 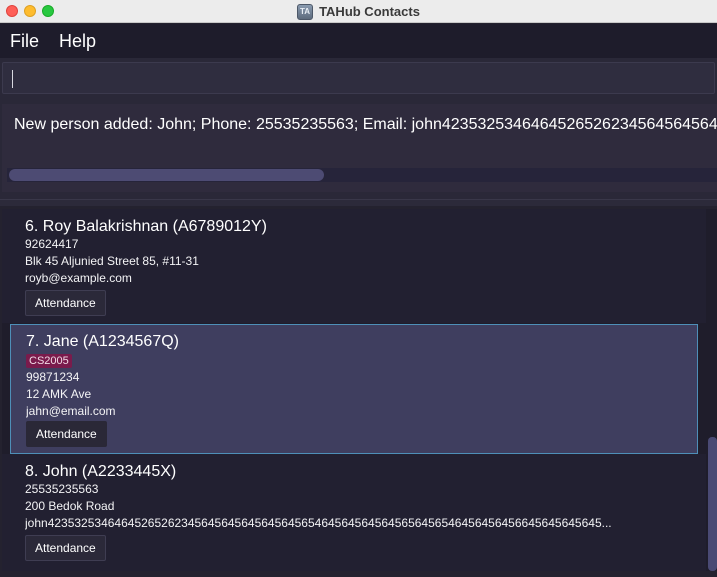 I want to click on pane-divider, so click(x=358, y=202).